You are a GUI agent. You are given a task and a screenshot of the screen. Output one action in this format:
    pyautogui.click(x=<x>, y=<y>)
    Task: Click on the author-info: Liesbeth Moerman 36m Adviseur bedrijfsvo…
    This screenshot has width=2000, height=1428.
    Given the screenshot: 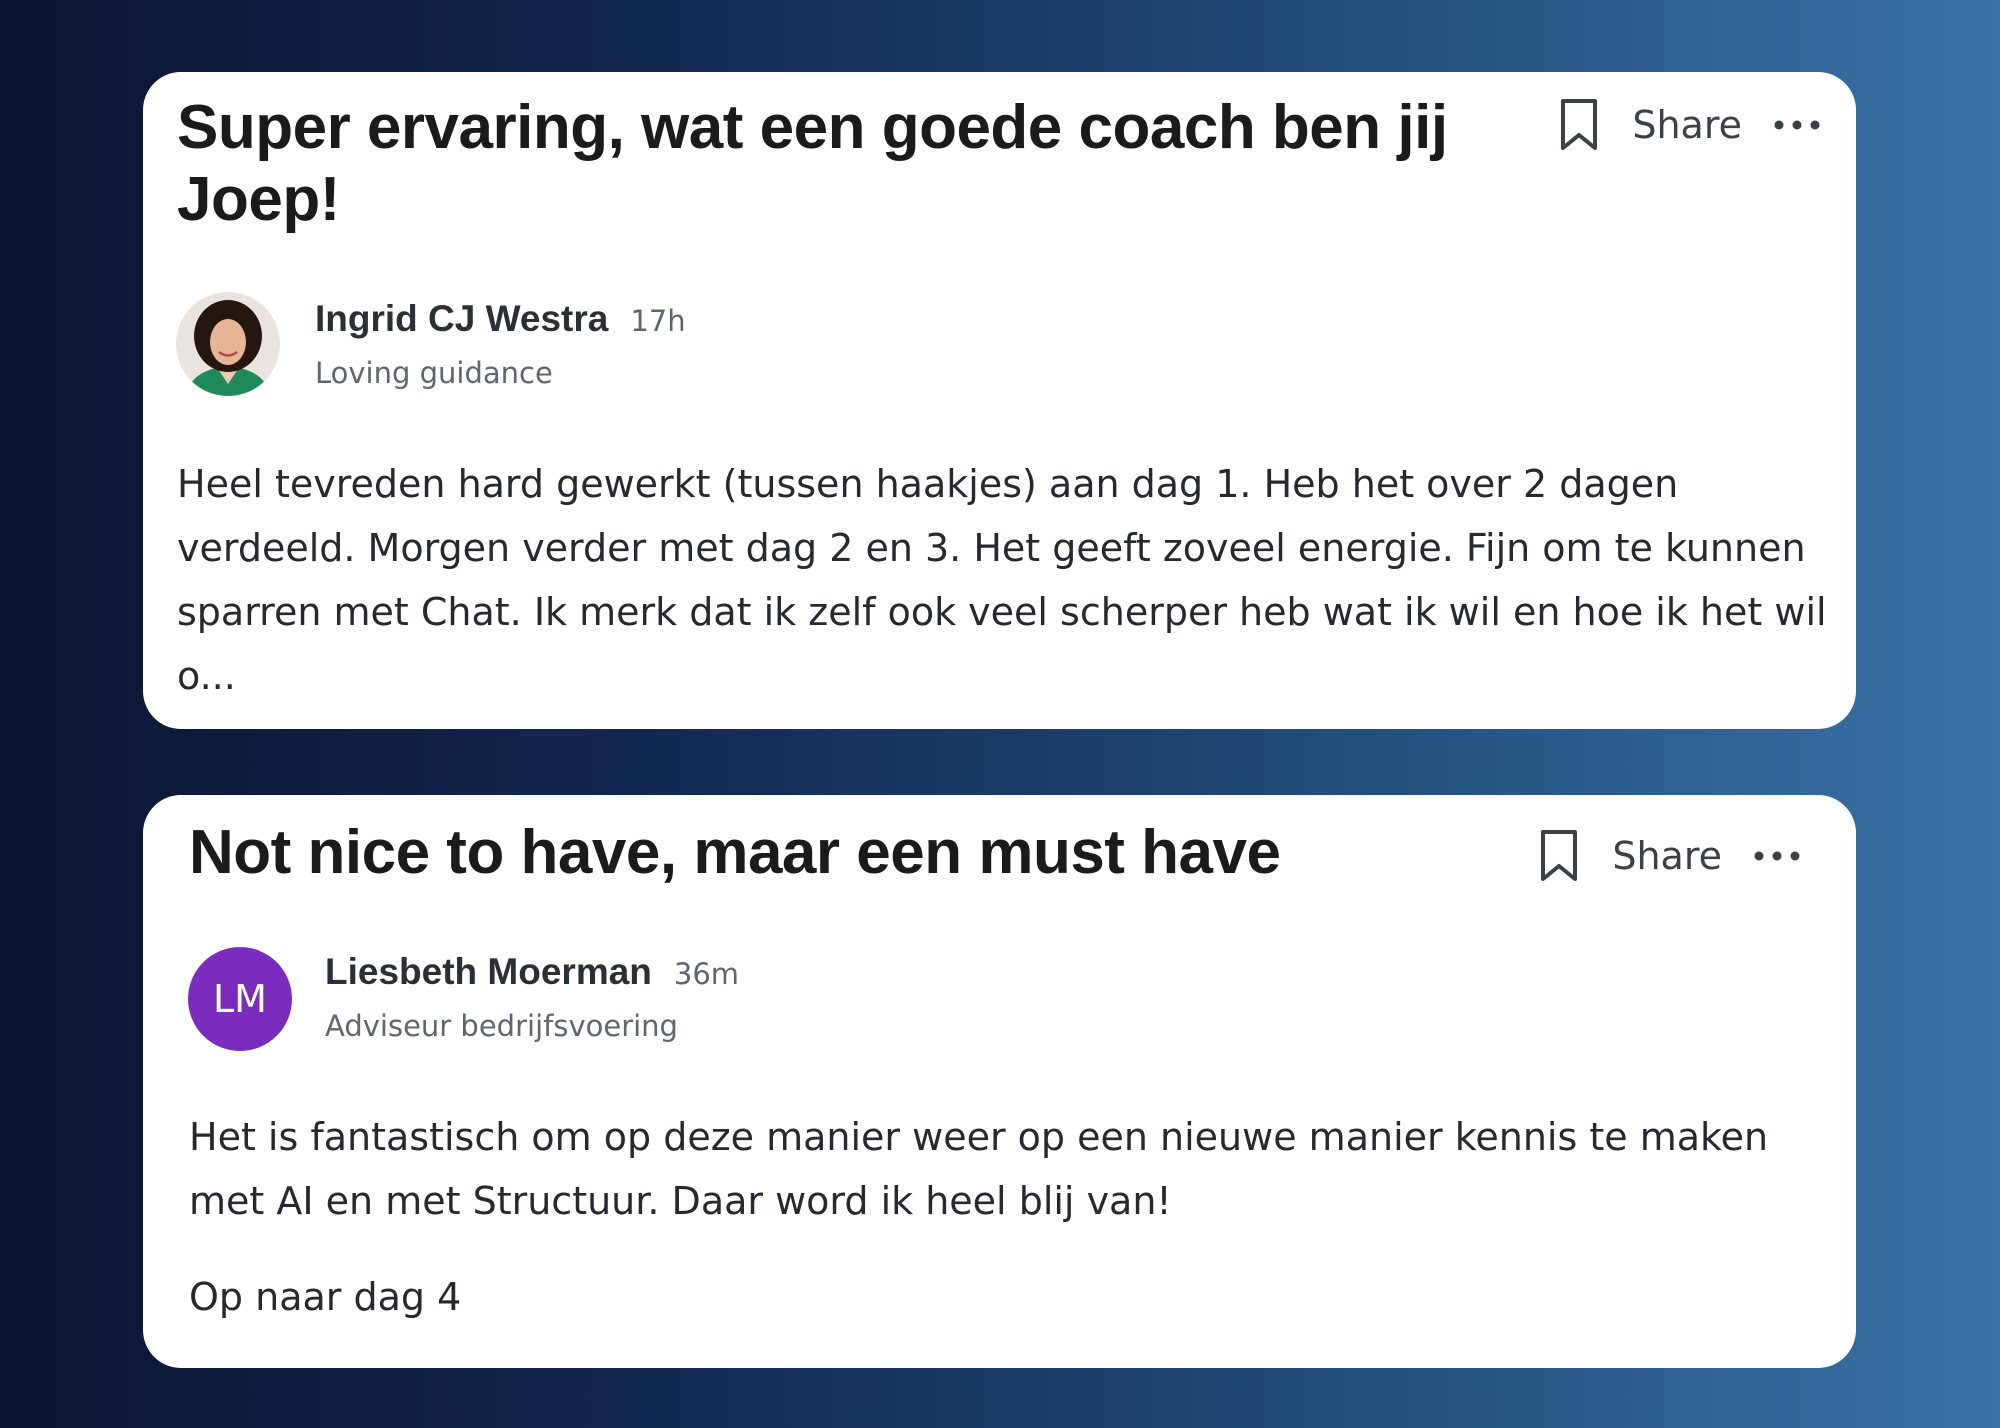 What is the action you would take?
    pyautogui.click(x=532, y=997)
    